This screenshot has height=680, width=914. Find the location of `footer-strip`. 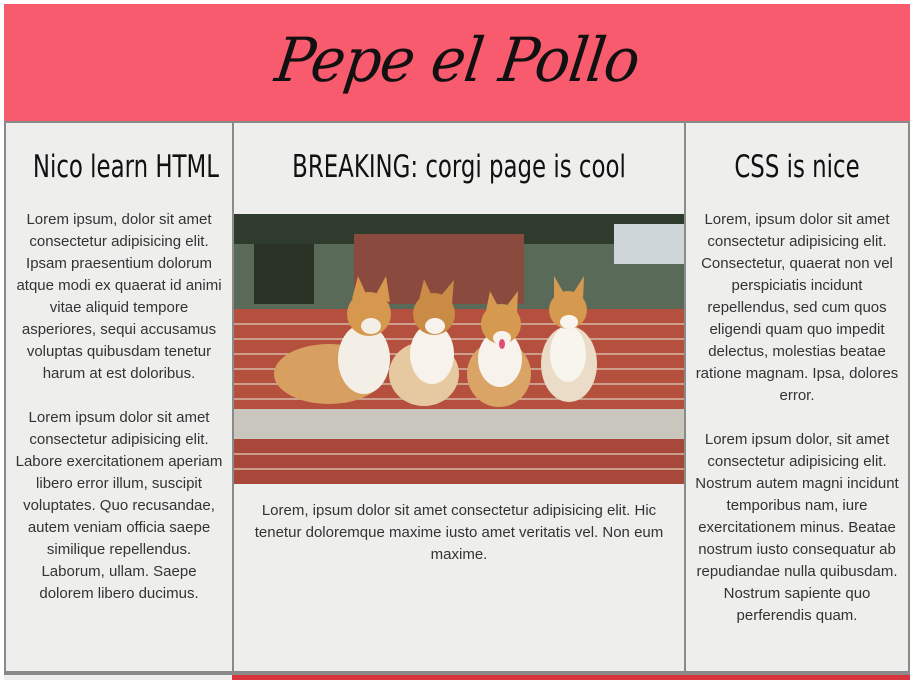

footer-strip is located at coordinates (457, 676).